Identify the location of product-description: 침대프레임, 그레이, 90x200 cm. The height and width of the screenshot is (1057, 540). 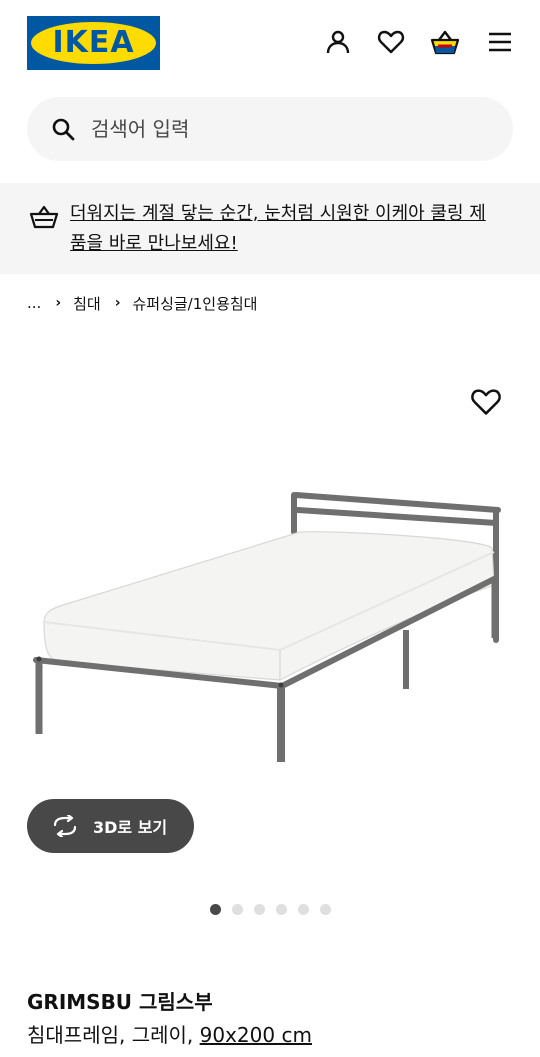
(169, 1033).